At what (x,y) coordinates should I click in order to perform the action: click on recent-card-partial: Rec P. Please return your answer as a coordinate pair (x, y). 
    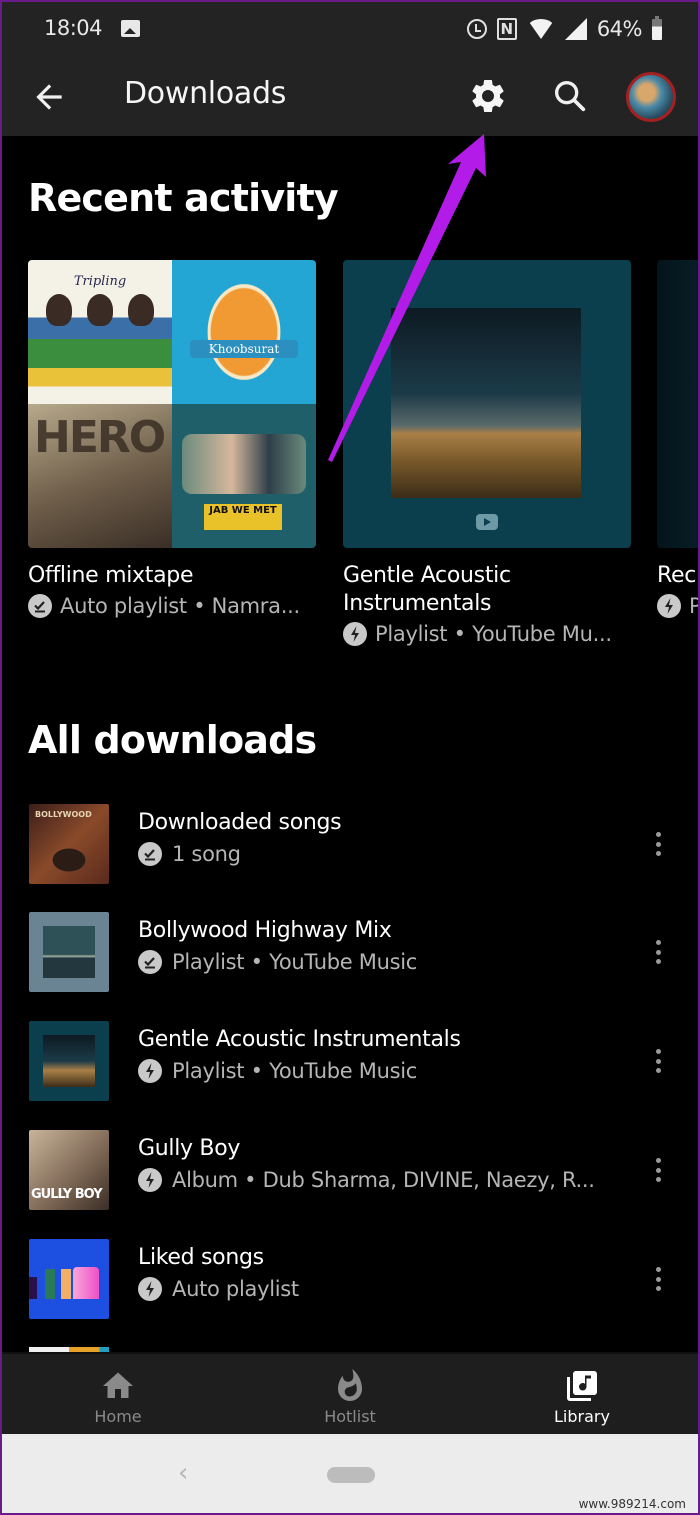
    Looking at the image, I should click on (677, 439).